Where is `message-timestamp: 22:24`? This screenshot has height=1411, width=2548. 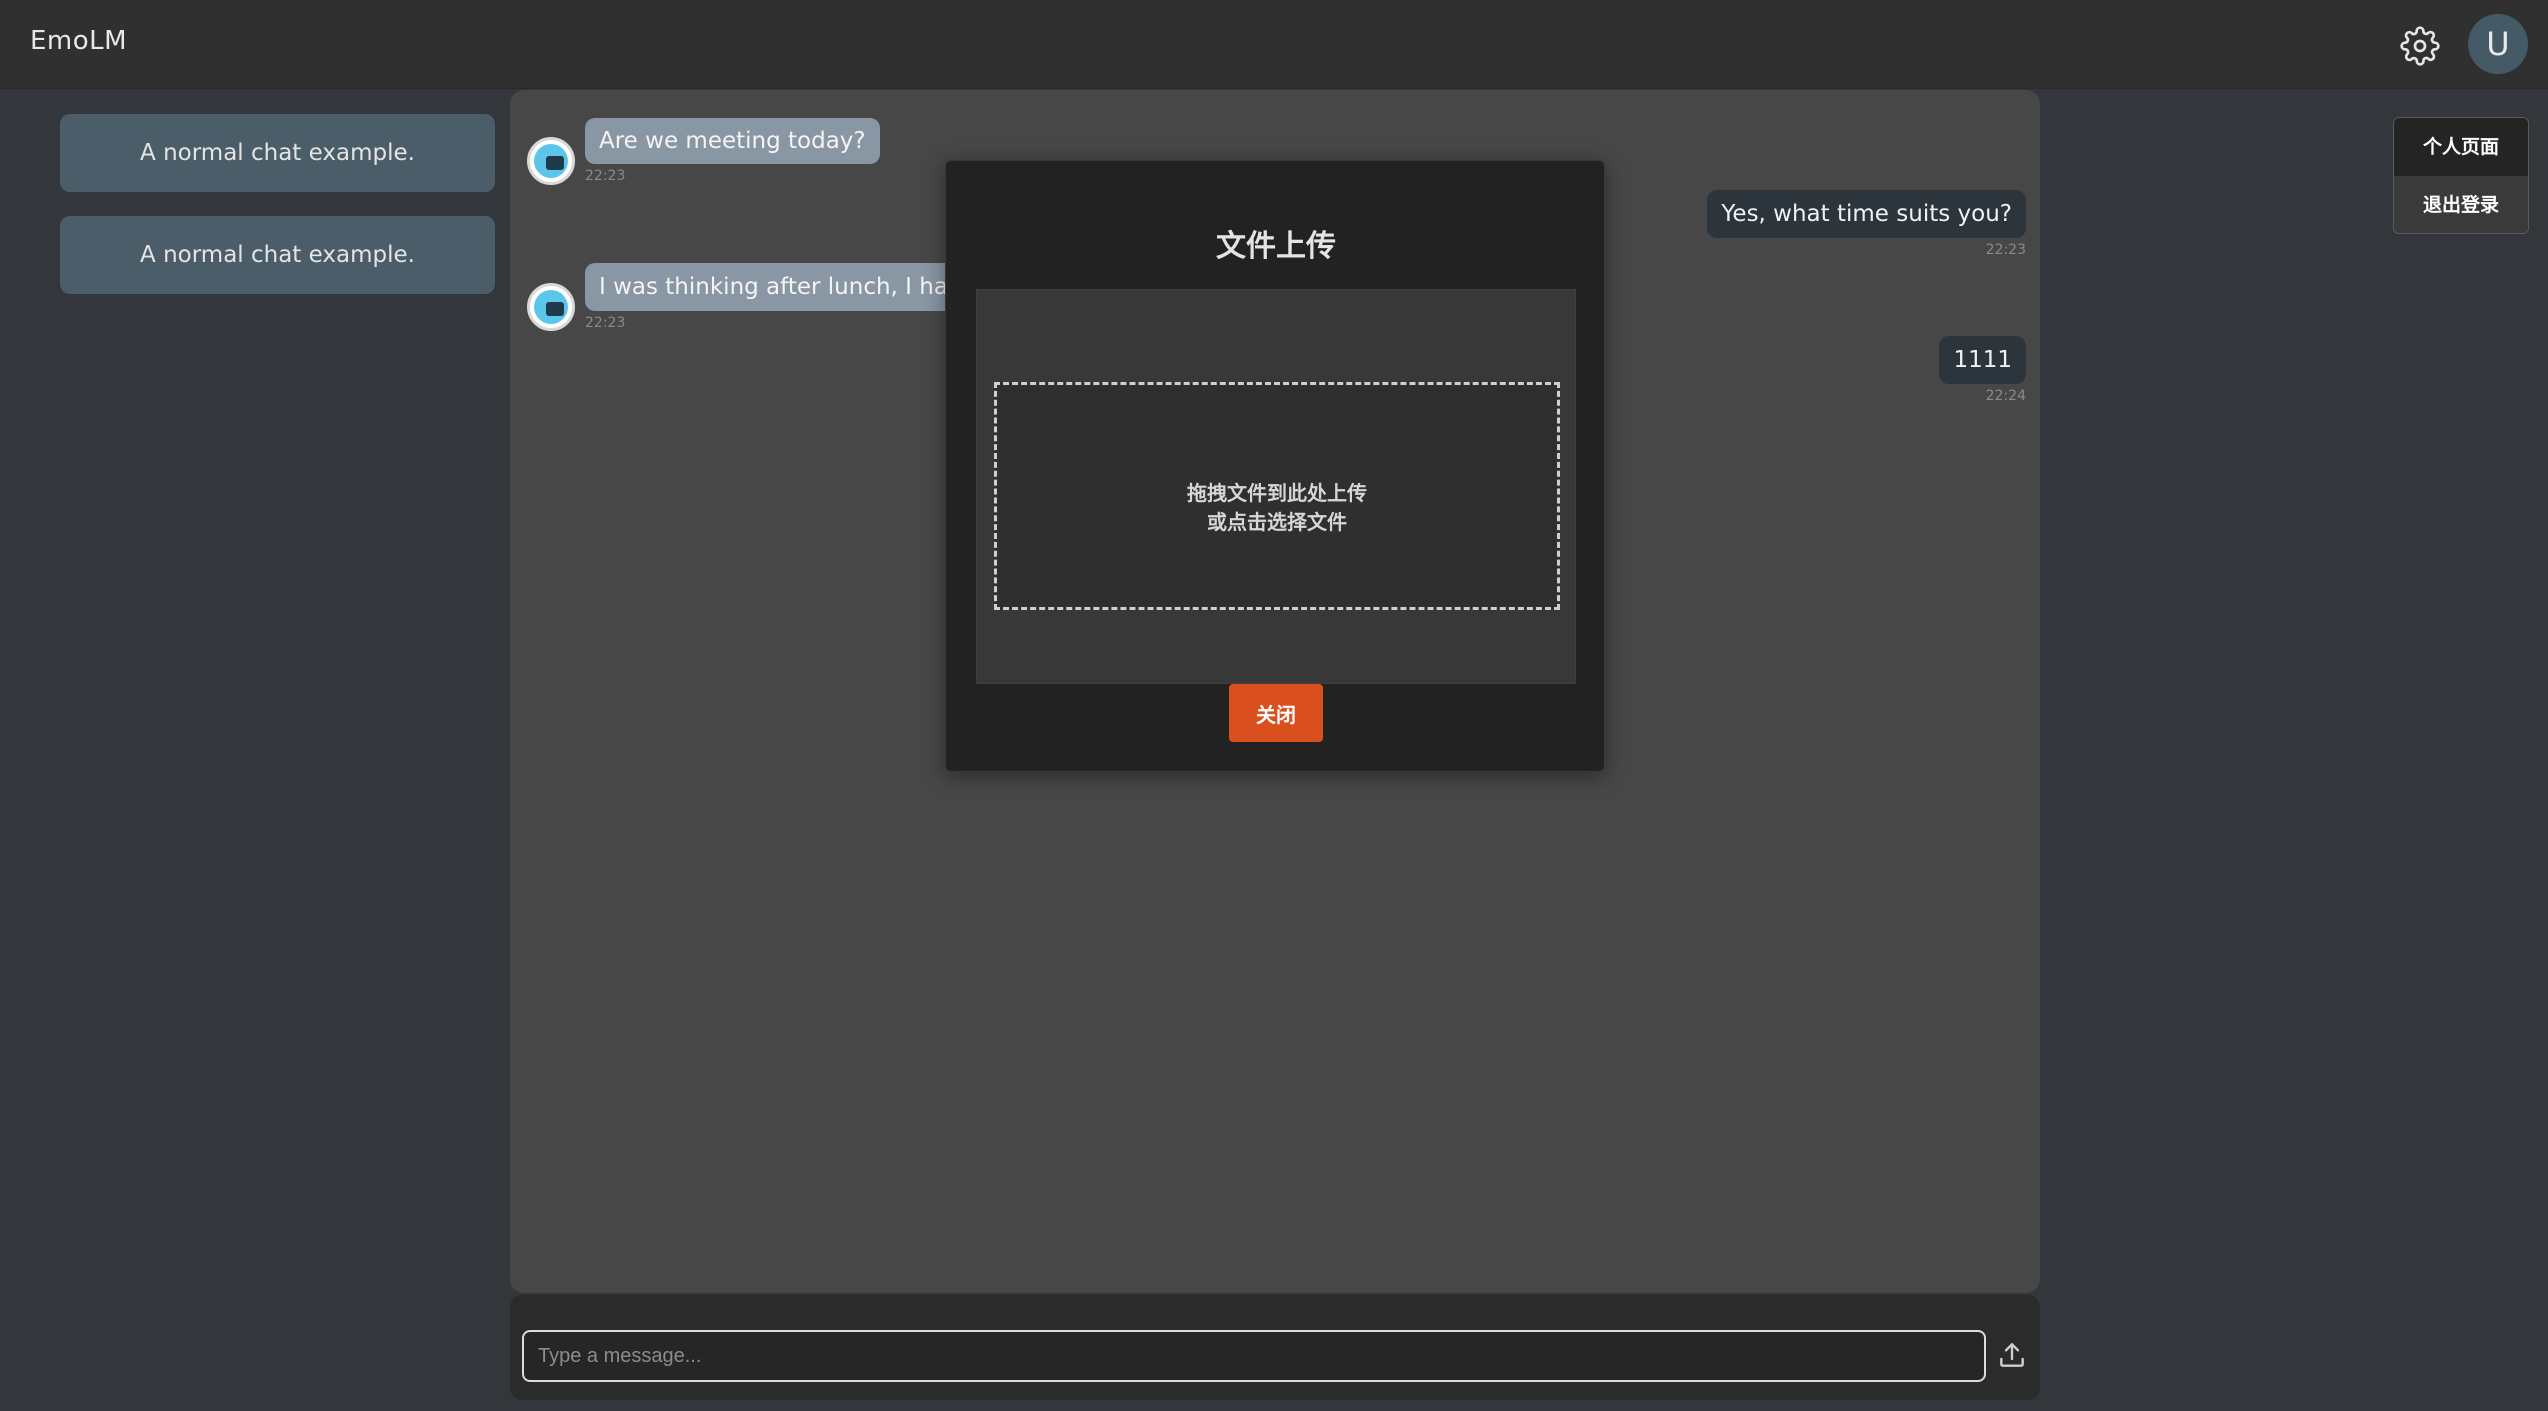 message-timestamp: 22:24 is located at coordinates (2005, 396).